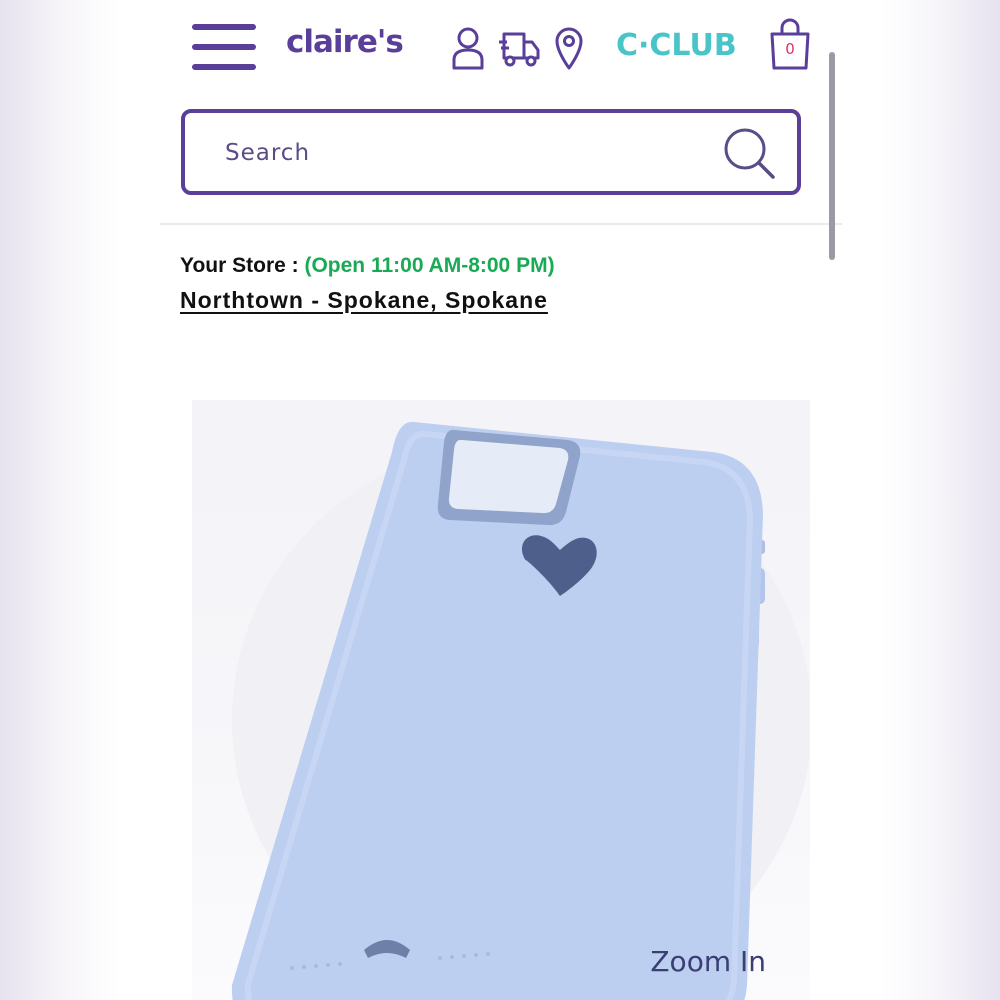  Describe the element at coordinates (520, 48) in the screenshot. I see `delivery-truck-icon` at that location.